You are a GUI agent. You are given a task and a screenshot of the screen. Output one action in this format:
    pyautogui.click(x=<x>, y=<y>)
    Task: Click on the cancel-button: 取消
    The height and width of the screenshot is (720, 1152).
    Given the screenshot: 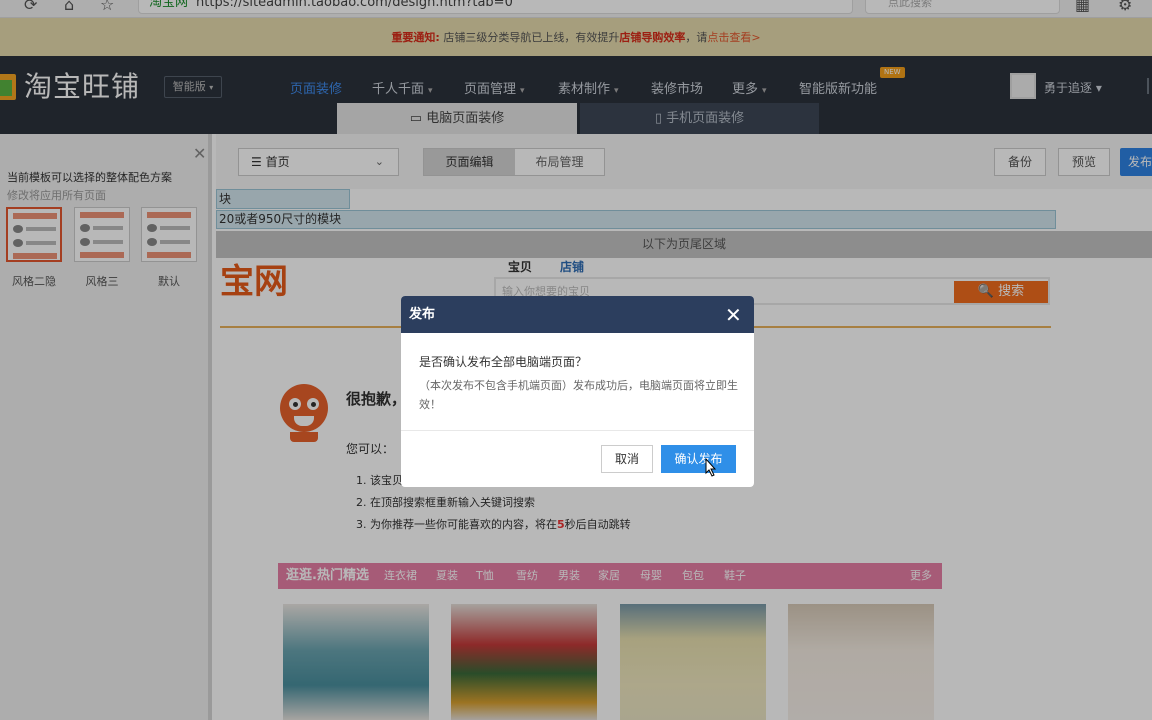 What is the action you would take?
    pyautogui.click(x=627, y=459)
    